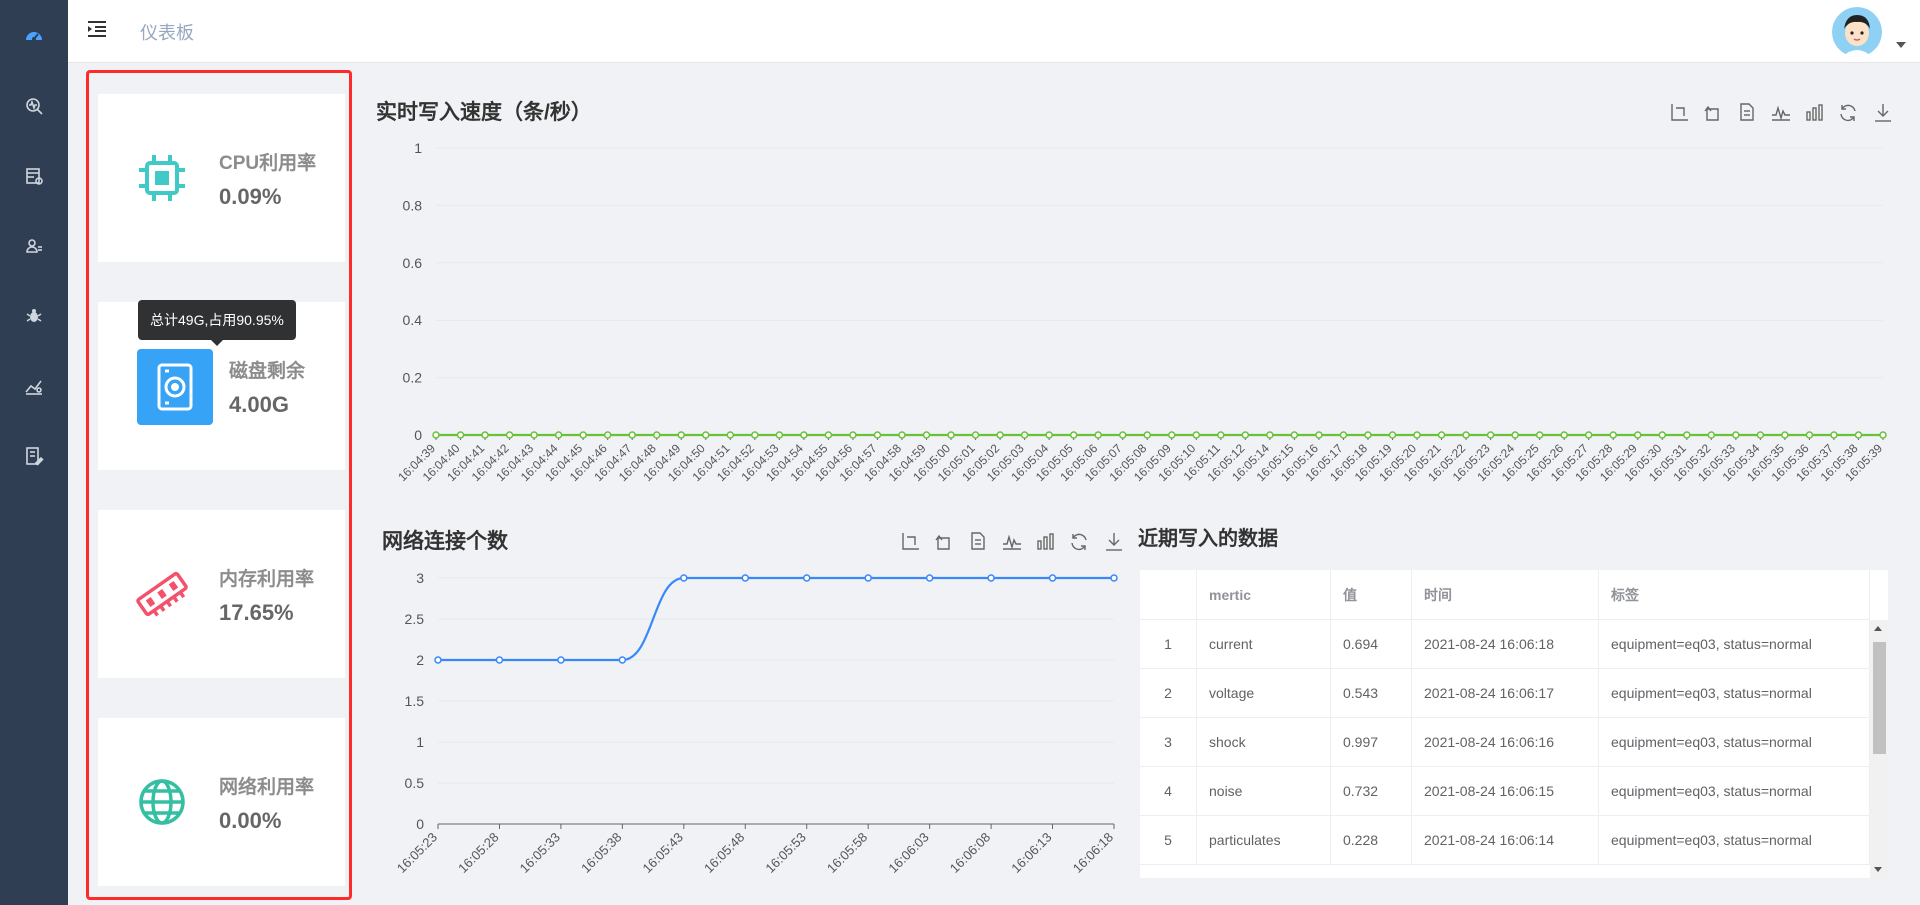  What do you see at coordinates (1901, 45) in the screenshot?
I see `user-dropdown-caret-icon` at bounding box center [1901, 45].